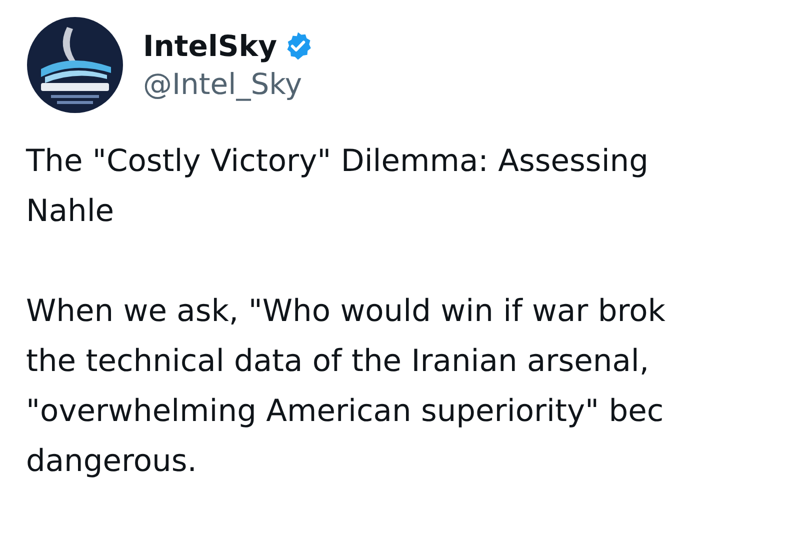 The image size is (800, 557). Describe the element at coordinates (345, 412) in the screenshot. I see `post-text-line: "overwhelming American superiority" bec` at that location.